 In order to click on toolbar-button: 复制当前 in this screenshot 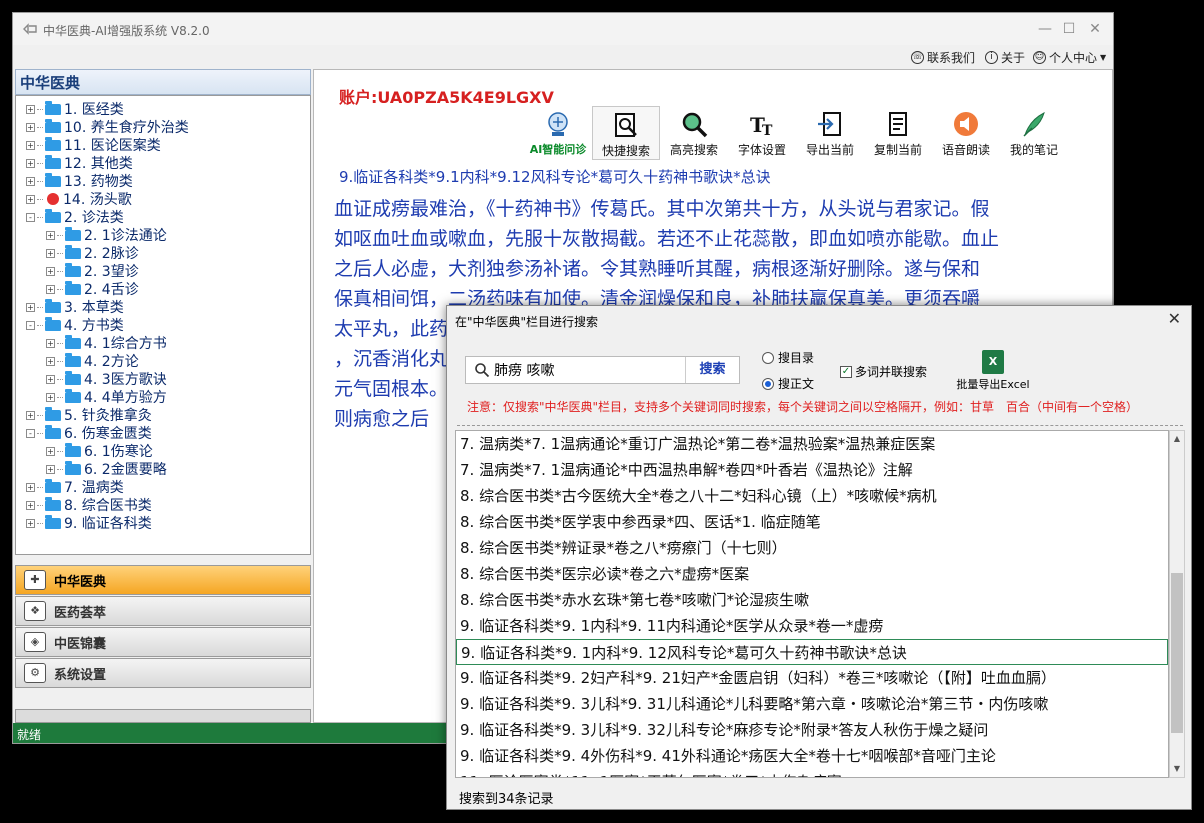, I will do `click(898, 133)`.